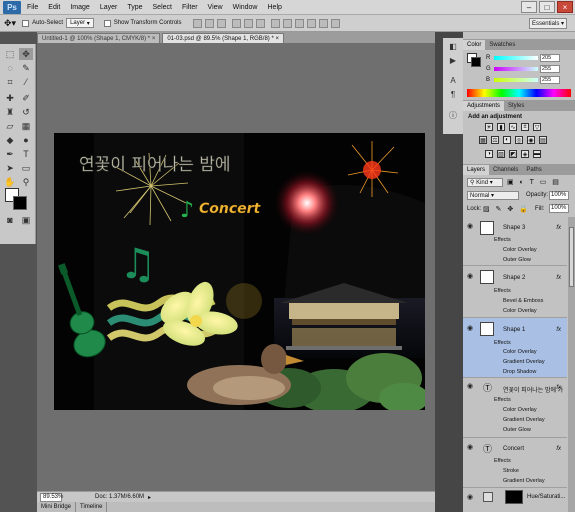 This screenshot has width=575, height=512. What do you see at coordinates (236, 23) in the screenshot?
I see `align-left-icon` at bounding box center [236, 23].